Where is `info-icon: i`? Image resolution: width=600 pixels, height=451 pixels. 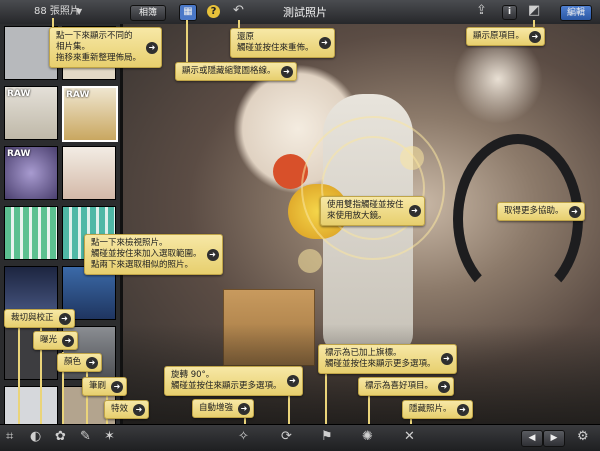
info-icon: i is located at coordinates (509, 12).